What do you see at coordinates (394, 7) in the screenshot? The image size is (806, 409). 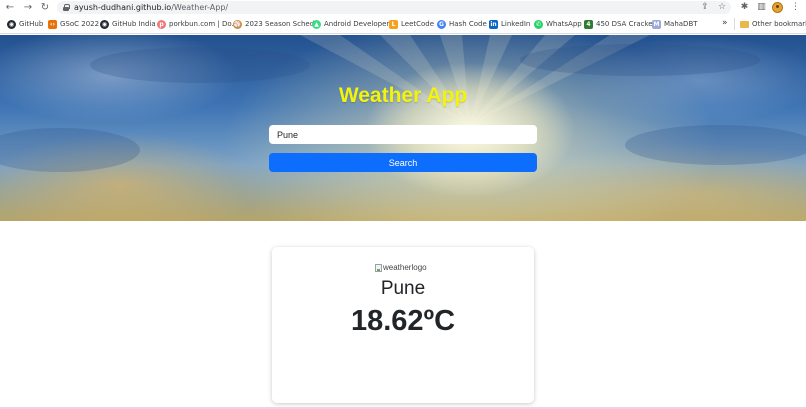 I see `address-bar: ayush-dudhani.github.io/Weather-App/ ⇪ ☆` at bounding box center [394, 7].